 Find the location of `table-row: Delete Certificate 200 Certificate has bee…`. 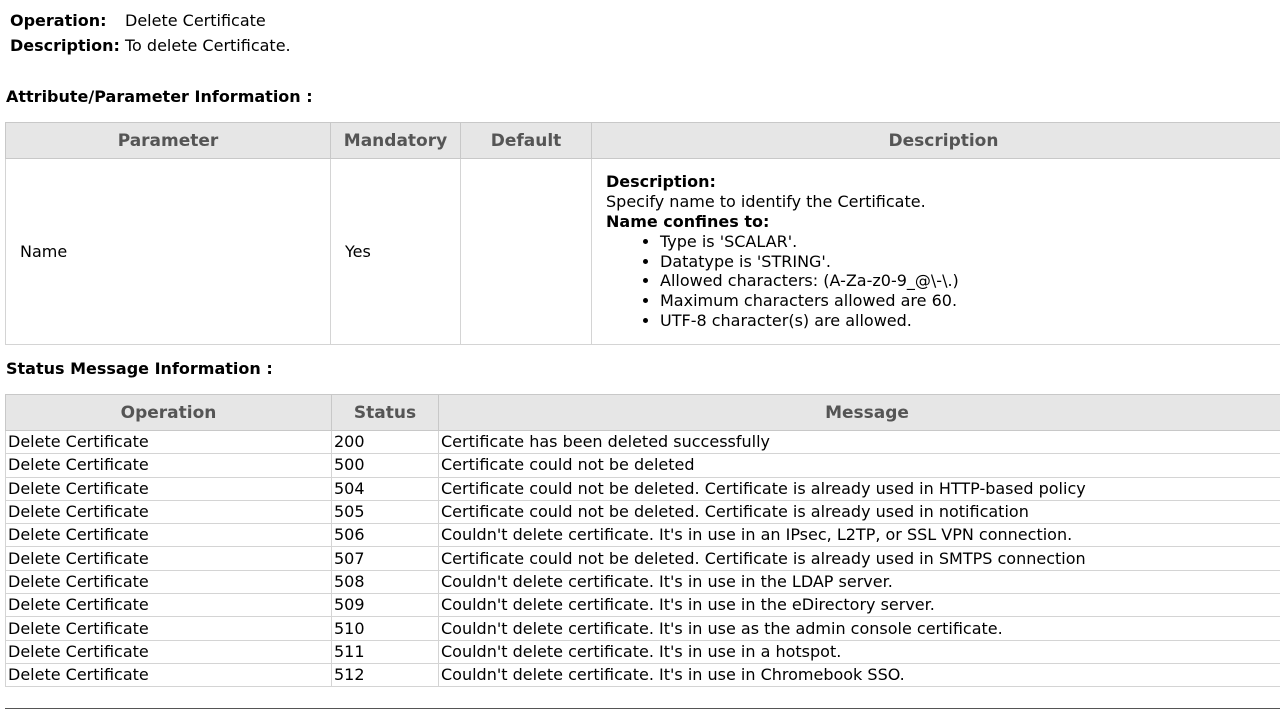

table-row: Delete Certificate 200 Certificate has bee… is located at coordinates (642, 442).